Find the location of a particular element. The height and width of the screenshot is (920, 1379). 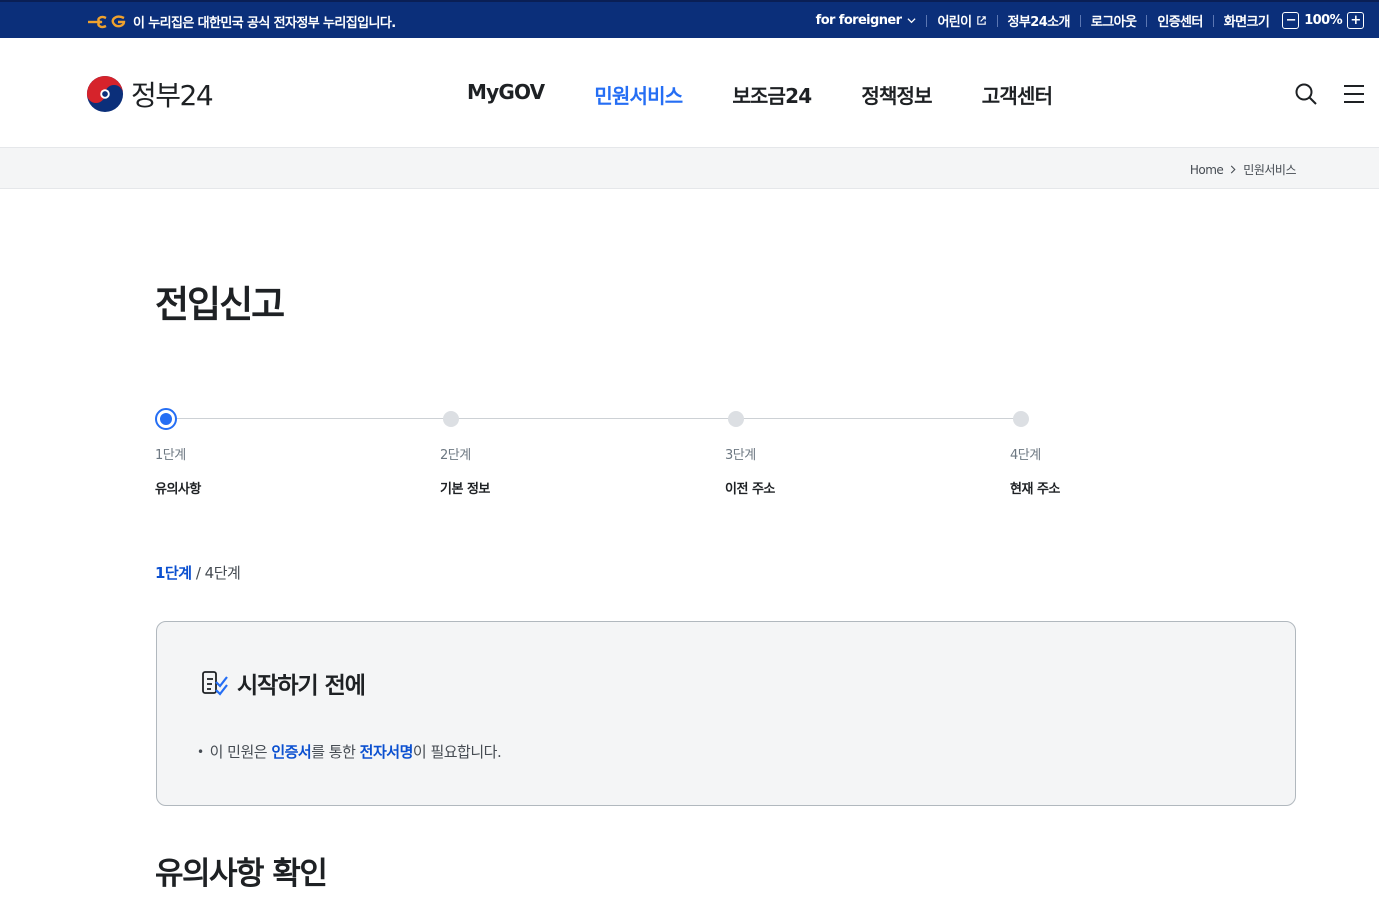

external-link-icon is located at coordinates (981, 20).